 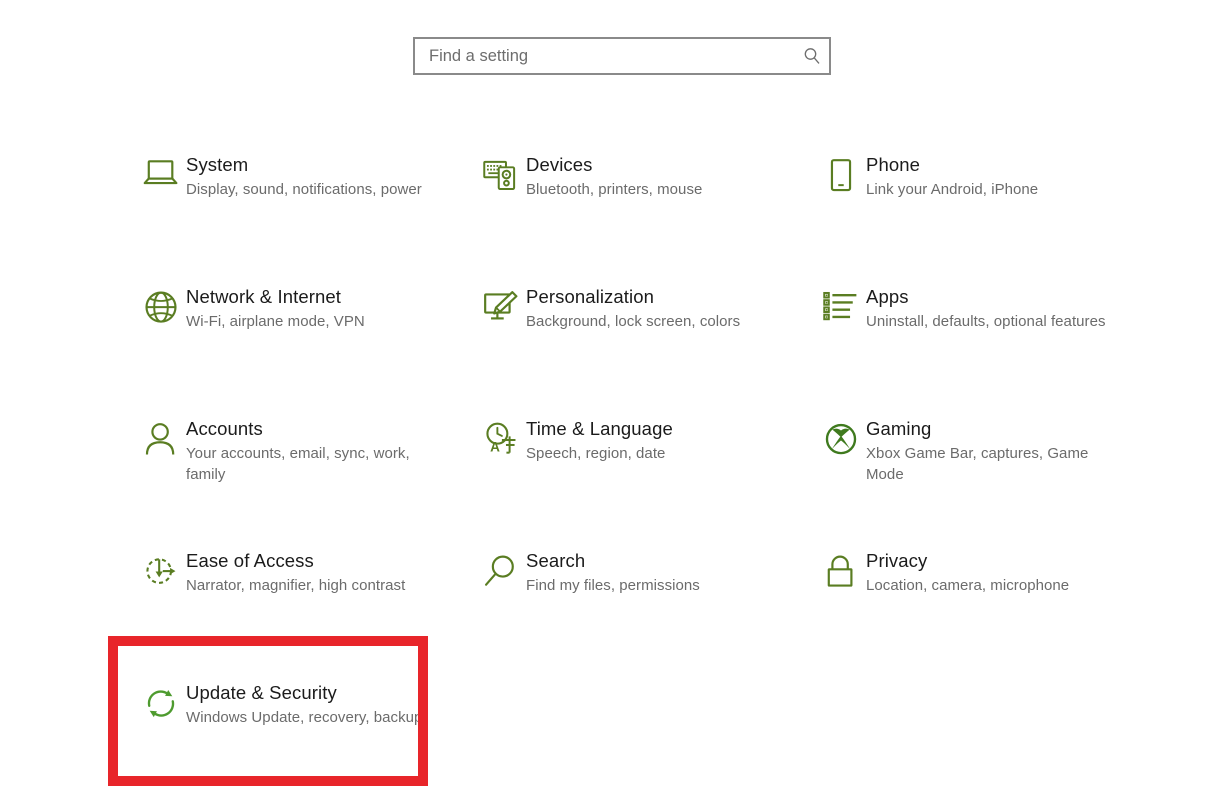 What do you see at coordinates (149, 576) in the screenshot?
I see `ease-of-access-icon` at bounding box center [149, 576].